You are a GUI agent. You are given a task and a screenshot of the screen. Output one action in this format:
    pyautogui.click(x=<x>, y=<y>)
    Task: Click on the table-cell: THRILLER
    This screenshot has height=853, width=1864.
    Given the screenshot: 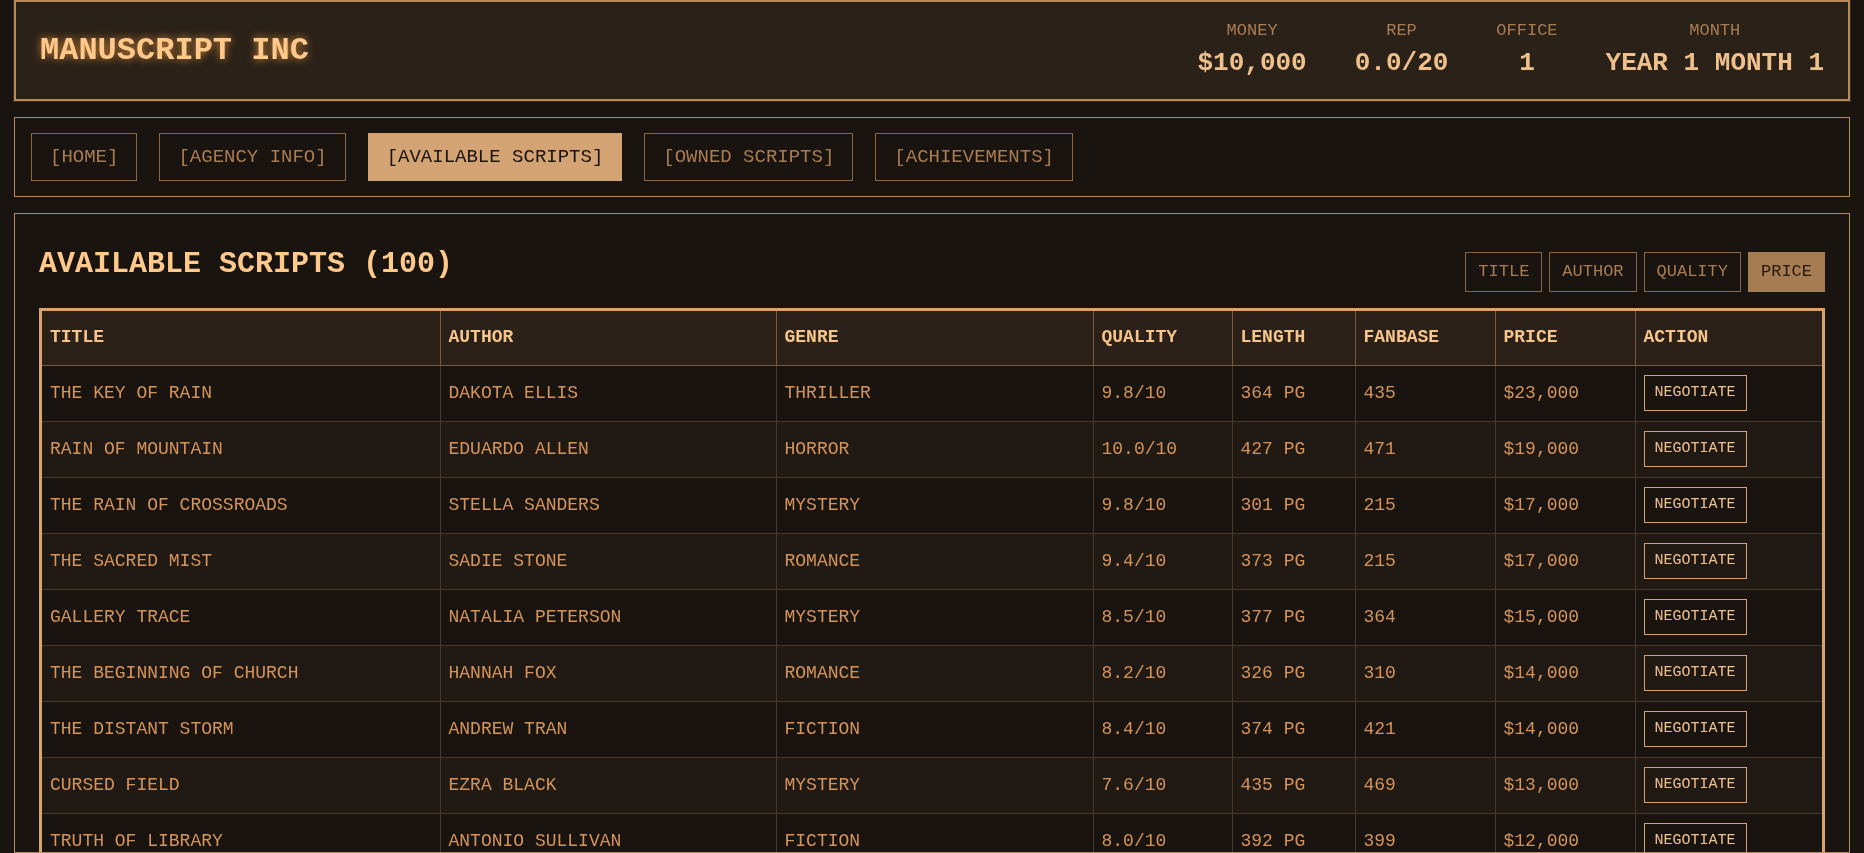 What is the action you would take?
    pyautogui.click(x=934, y=393)
    